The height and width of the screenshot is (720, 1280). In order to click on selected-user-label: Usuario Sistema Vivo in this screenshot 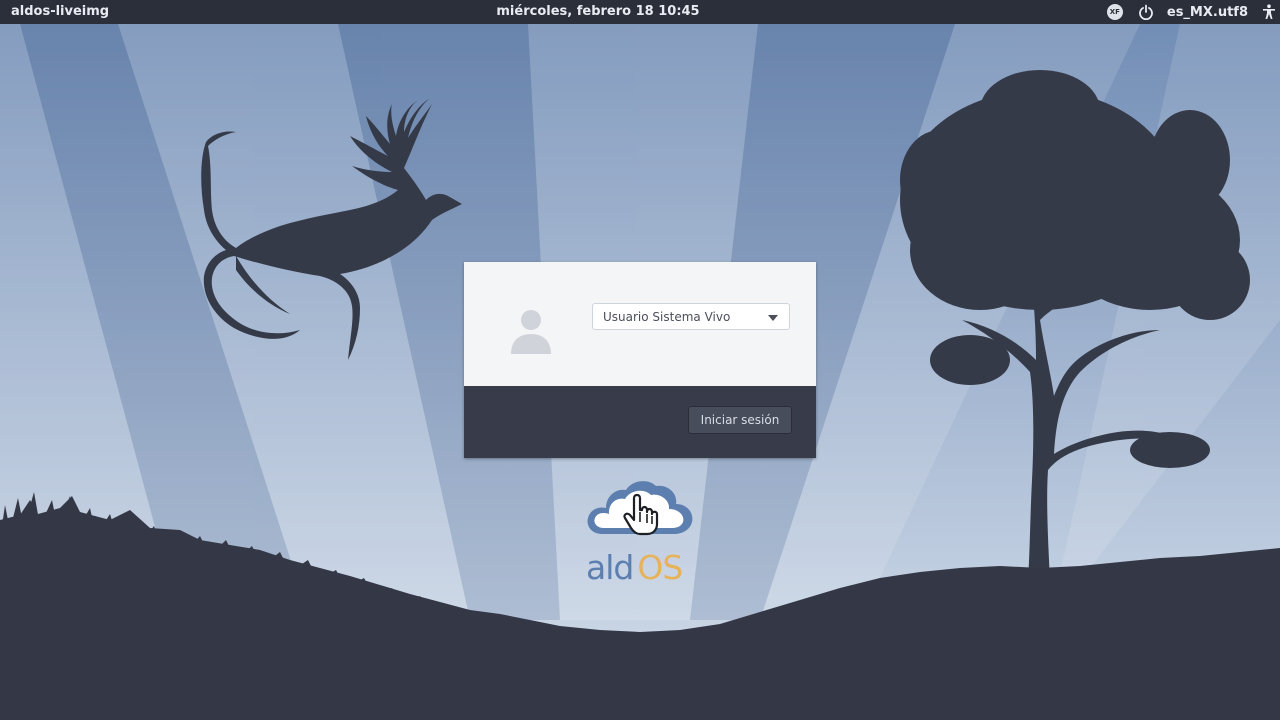, I will do `click(667, 317)`.